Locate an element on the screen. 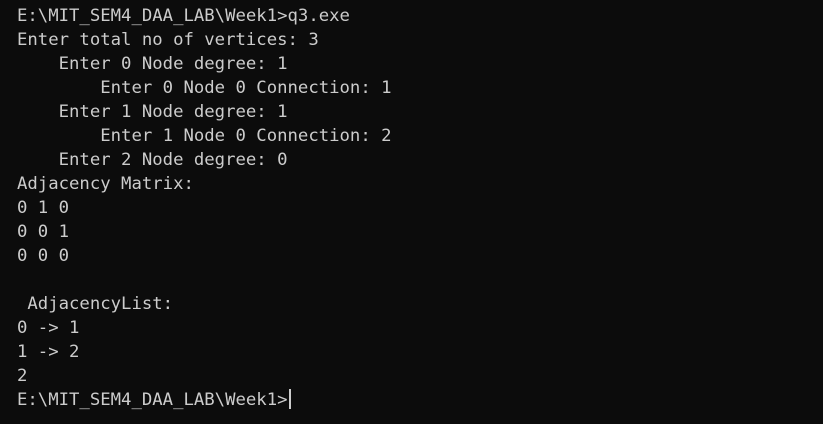  output-line-vertices: Enter total no of vertices: 3 is located at coordinates (168, 40).